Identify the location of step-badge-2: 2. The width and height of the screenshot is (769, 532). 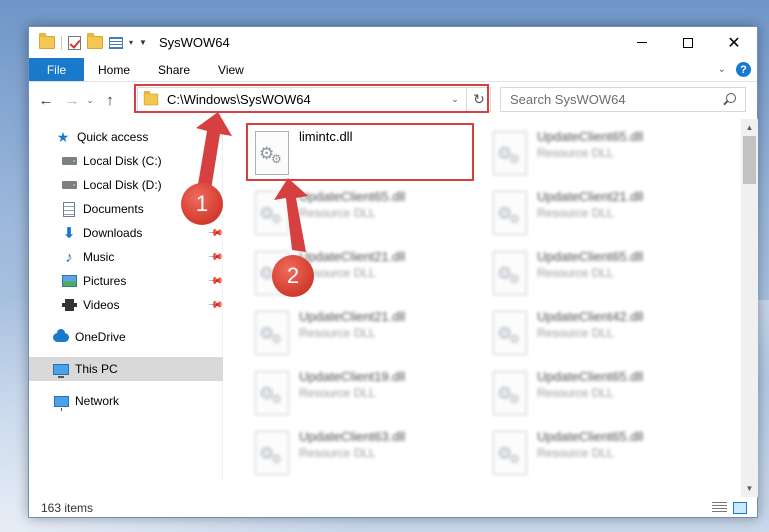
(293, 276).